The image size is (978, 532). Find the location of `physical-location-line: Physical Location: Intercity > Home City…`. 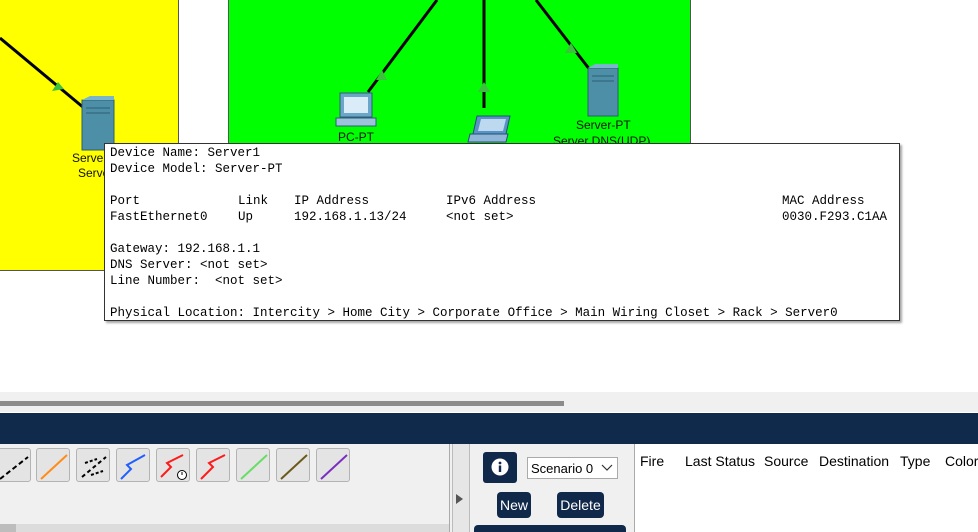

physical-location-line: Physical Location: Intercity > Home City… is located at coordinates (474, 313).